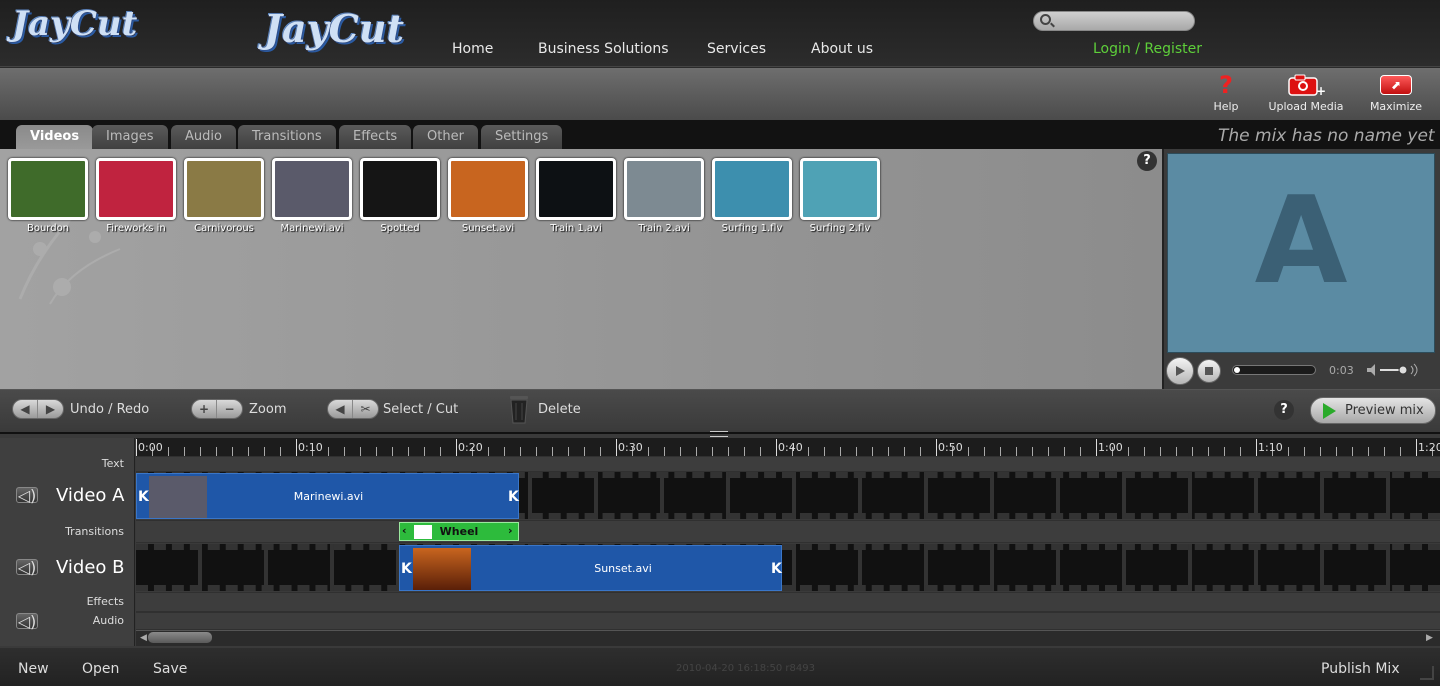 The image size is (1440, 686). What do you see at coordinates (1226, 106) in the screenshot?
I see `help-label: Help` at bounding box center [1226, 106].